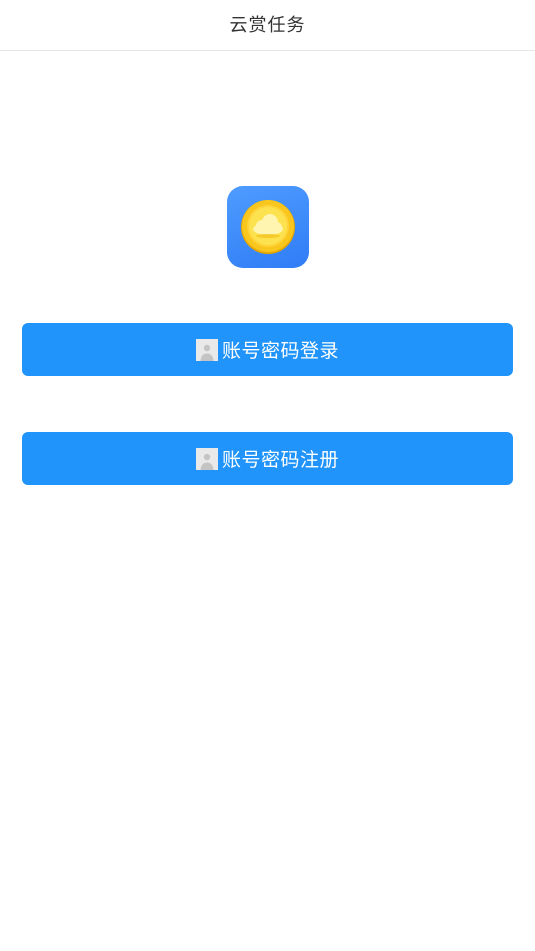 The image size is (535, 951). I want to click on register-button: 账号密码注册, so click(267, 458).